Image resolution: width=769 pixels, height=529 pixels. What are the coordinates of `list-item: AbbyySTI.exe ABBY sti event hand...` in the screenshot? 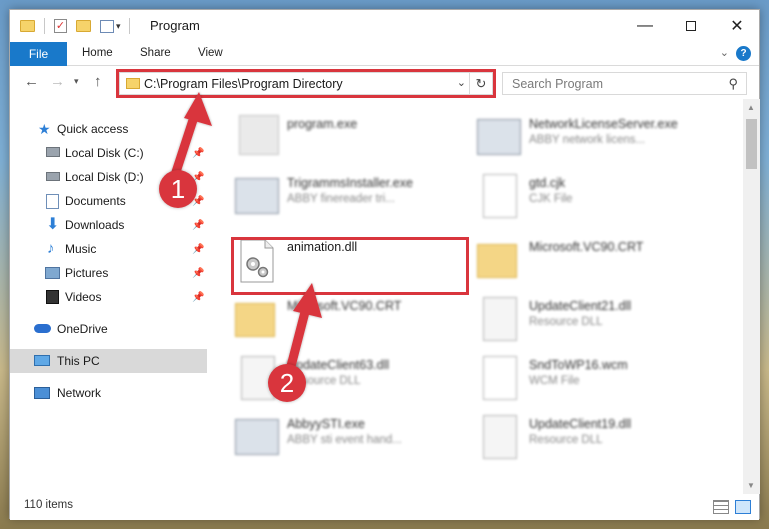 It's located at (355, 441).